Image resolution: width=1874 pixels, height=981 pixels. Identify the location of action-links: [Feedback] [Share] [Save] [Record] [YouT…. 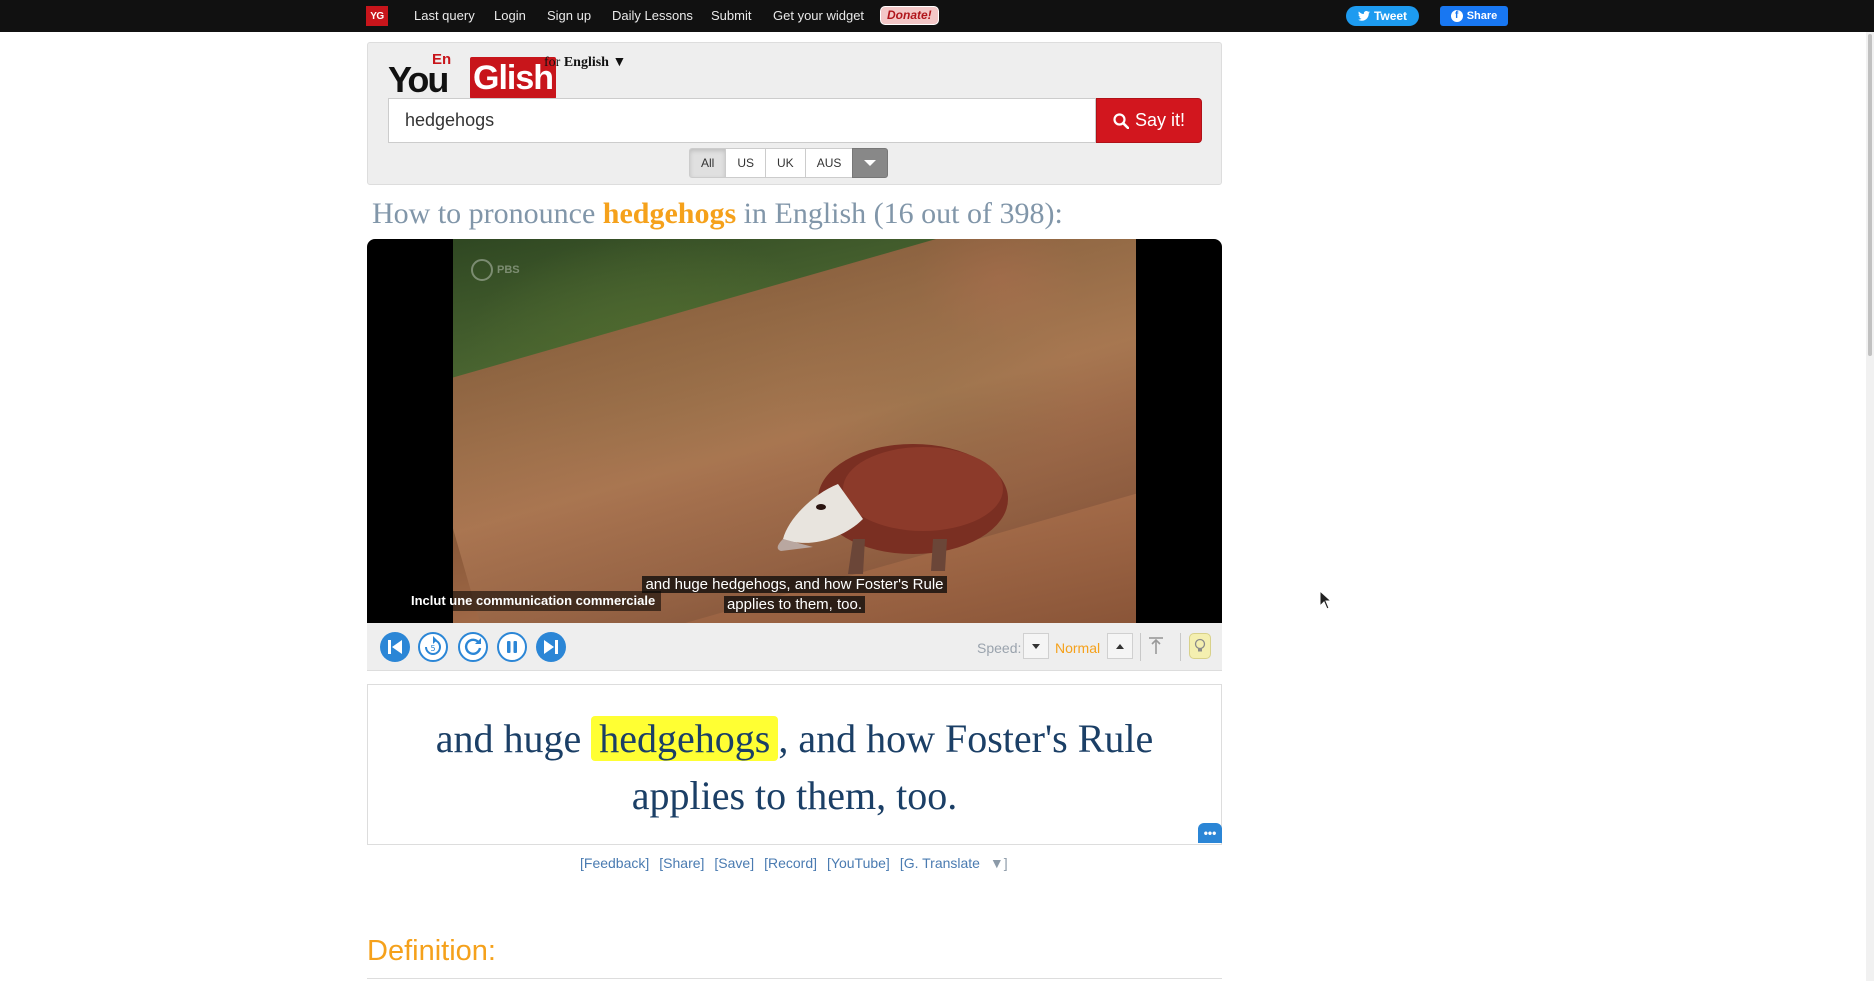
(794, 863).